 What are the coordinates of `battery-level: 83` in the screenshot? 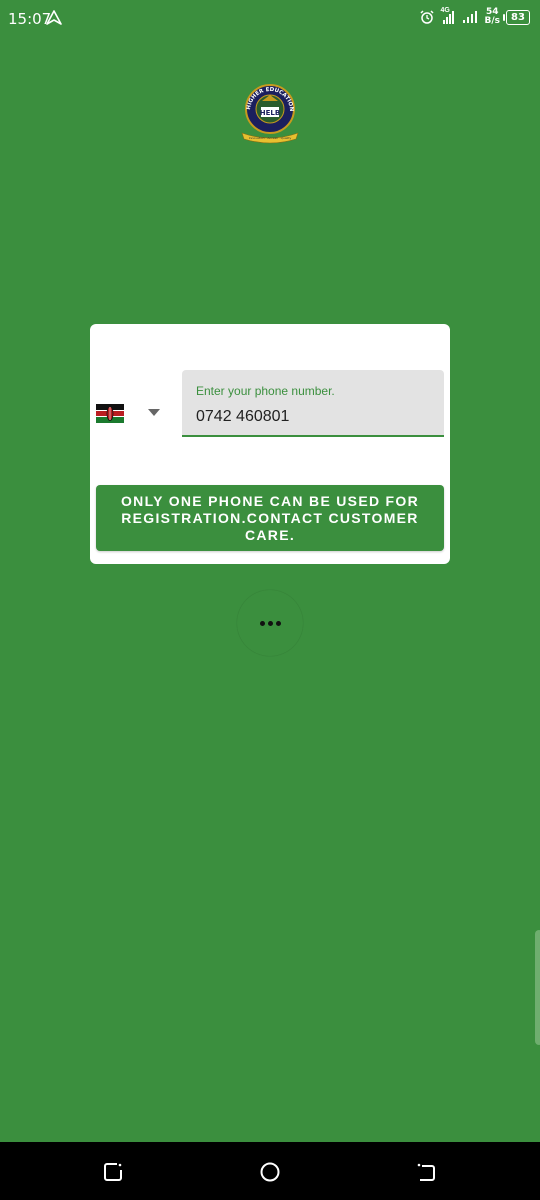 It's located at (518, 17).